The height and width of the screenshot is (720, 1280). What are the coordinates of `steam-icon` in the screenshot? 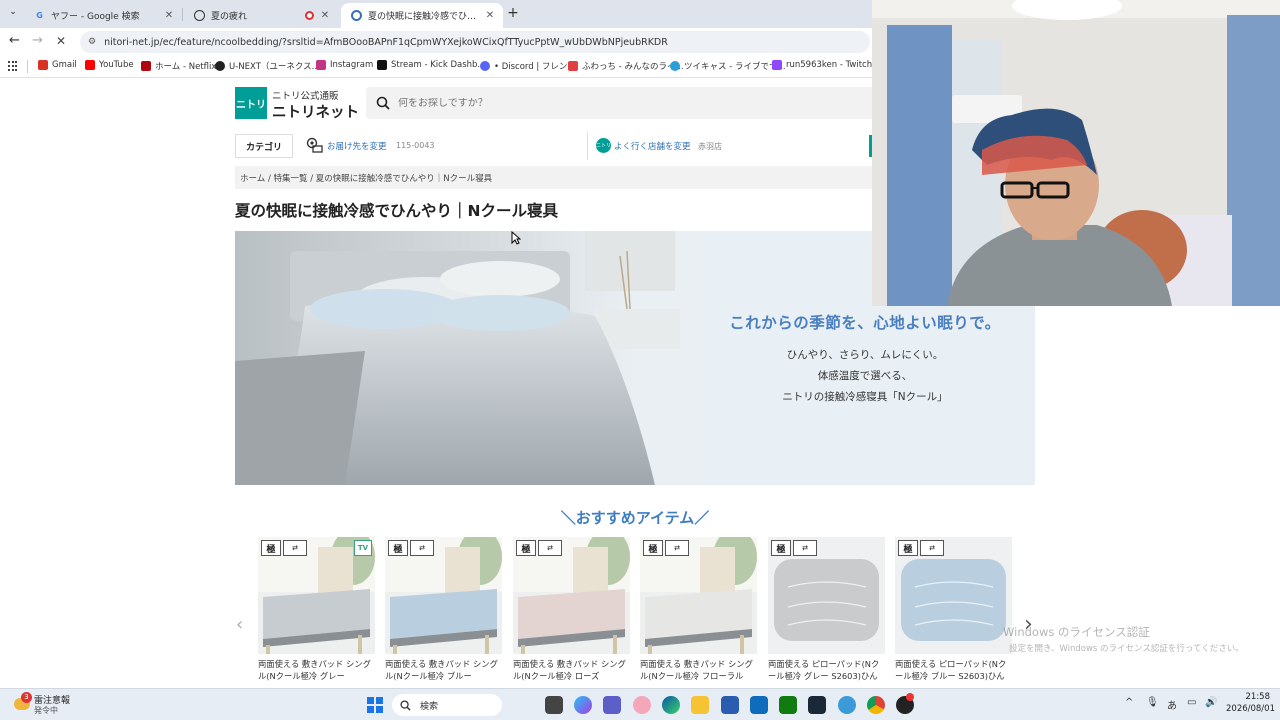 It's located at (817, 705).